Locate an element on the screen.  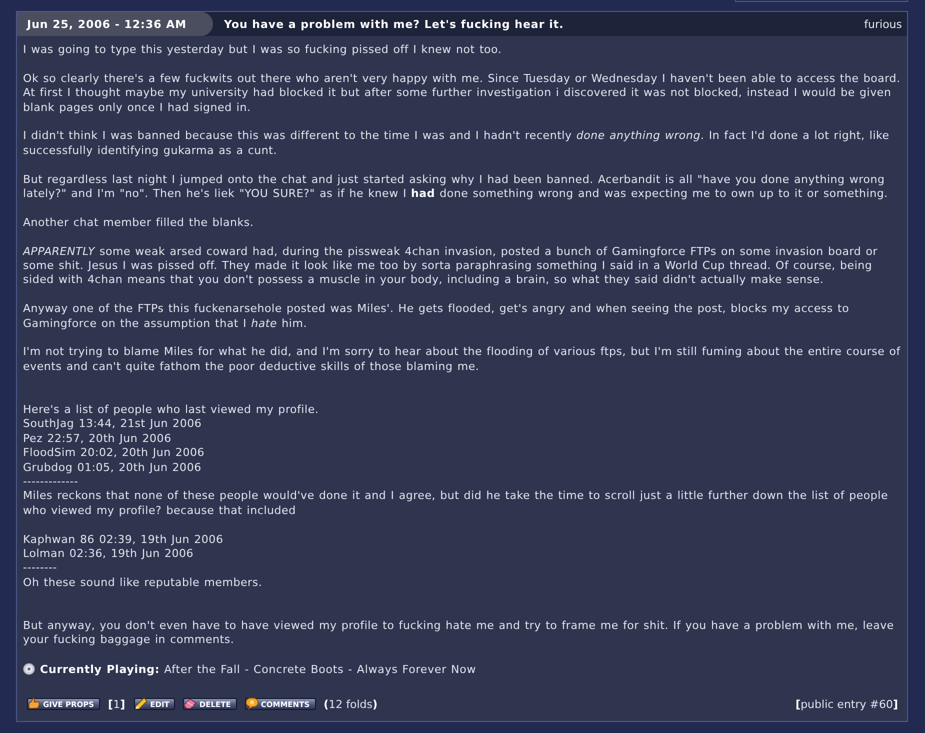
body-text: Lolman 02:36, 19th Jun 2006 is located at coordinates (109, 554).